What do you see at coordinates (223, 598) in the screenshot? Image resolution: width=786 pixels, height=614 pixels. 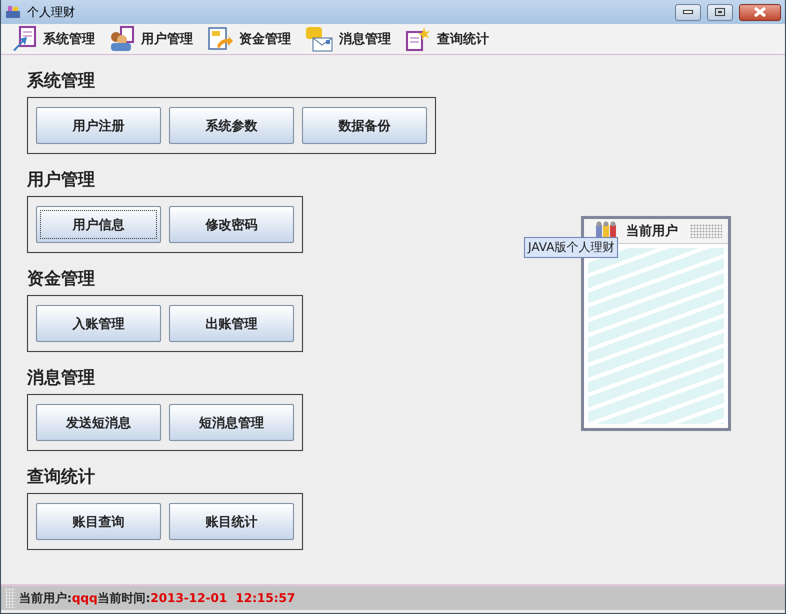 I see `time-value: 2013-12-01 12:15:57` at bounding box center [223, 598].